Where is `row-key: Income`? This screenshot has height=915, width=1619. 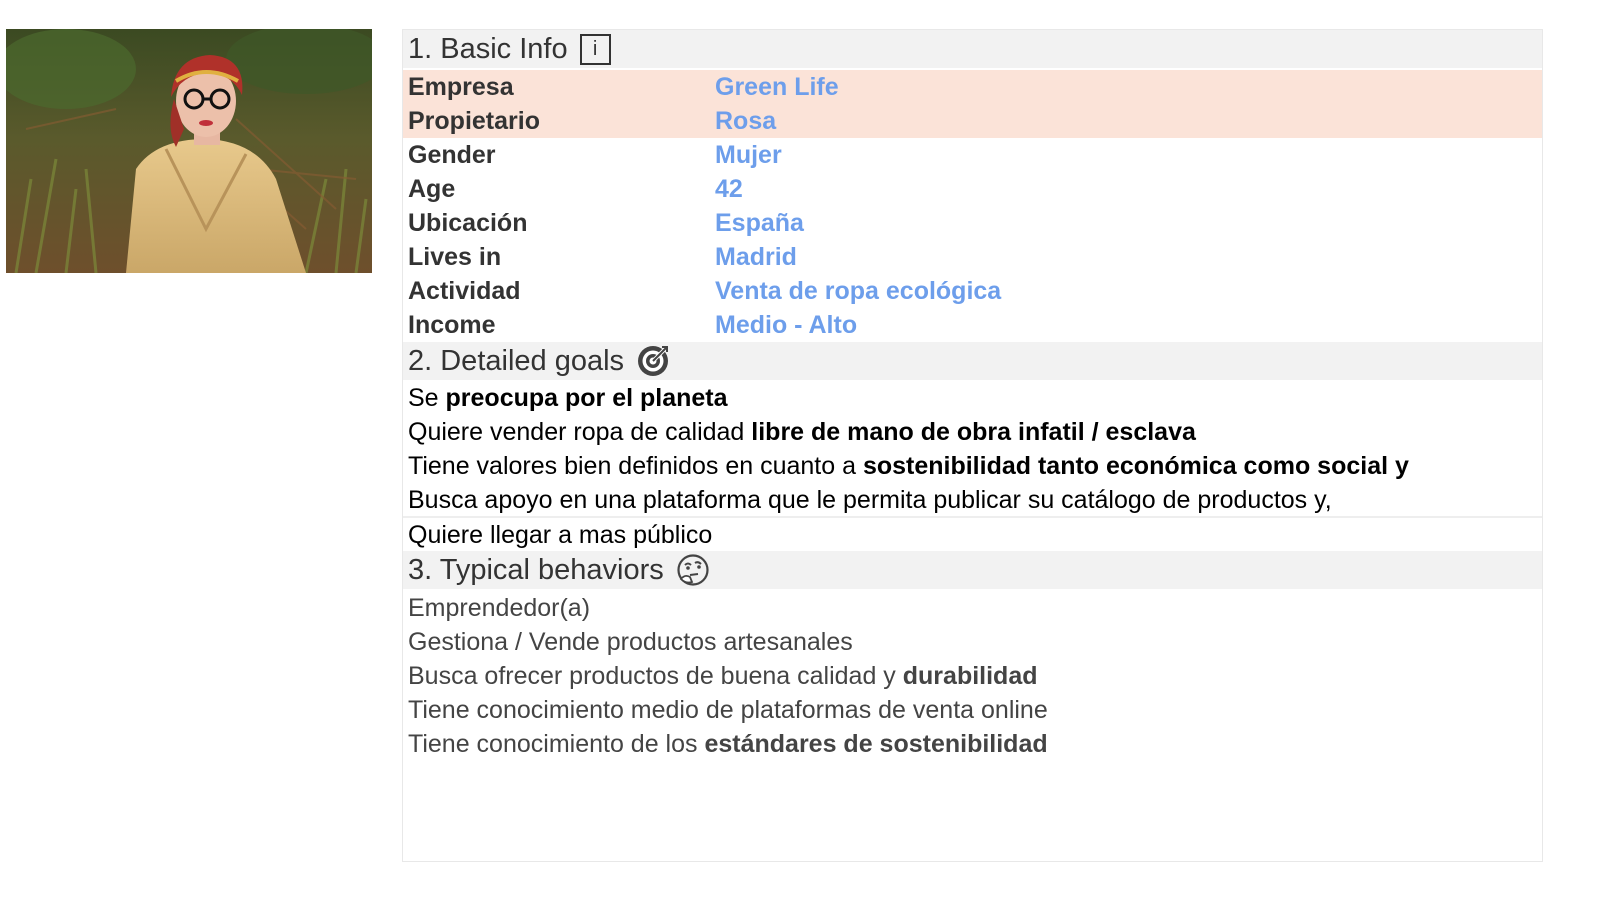
row-key: Income is located at coordinates (452, 325).